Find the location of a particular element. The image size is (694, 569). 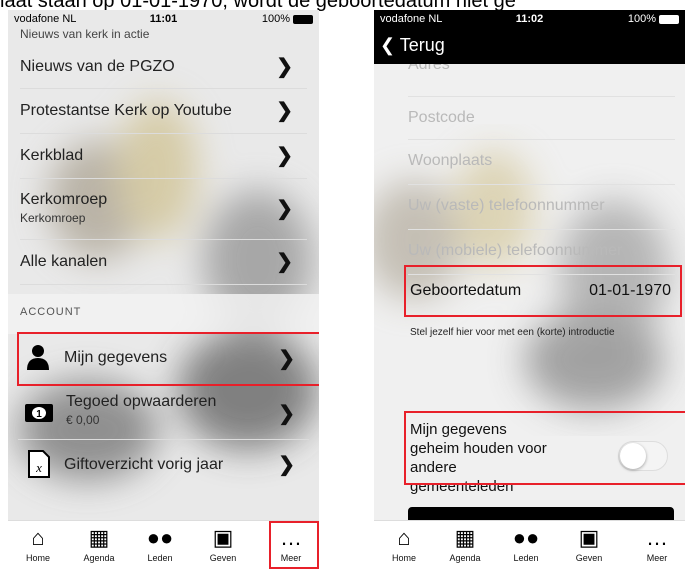

menu-item-kerkomroep: Kerkomroep Kerkomroep ❯ is located at coordinates (163, 209).